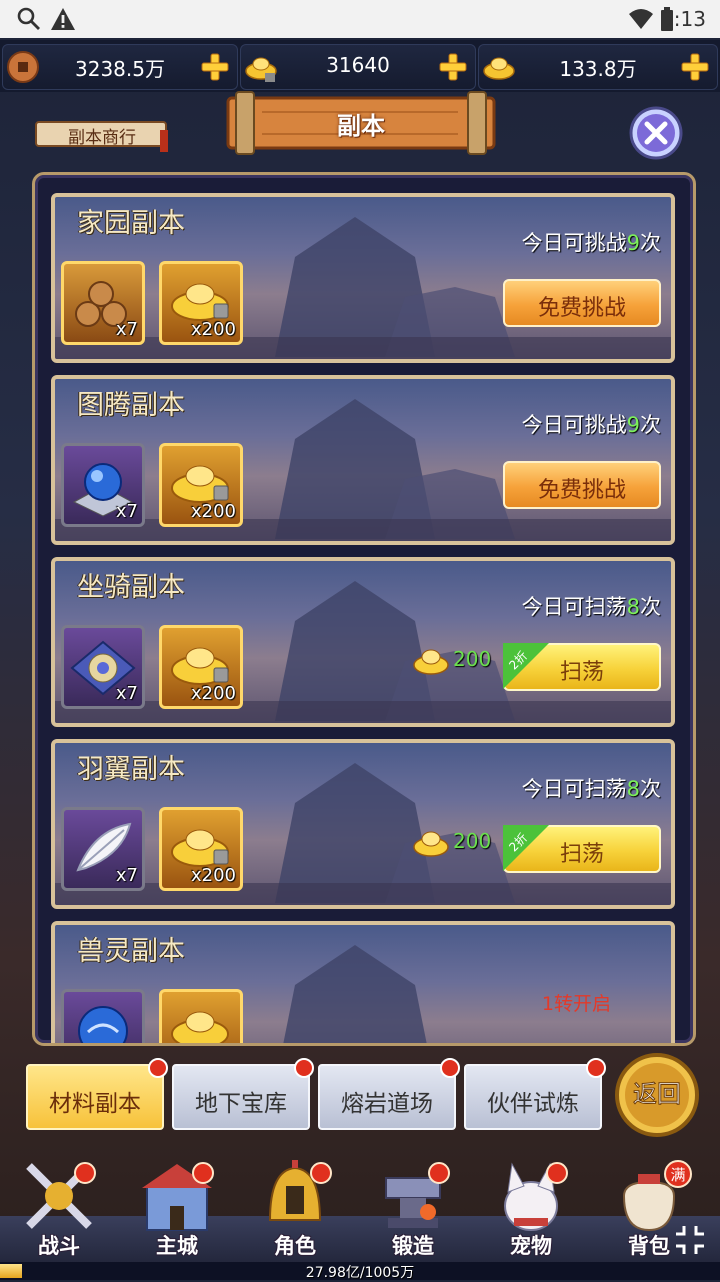  I want to click on castle-icon, so click(177, 1197).